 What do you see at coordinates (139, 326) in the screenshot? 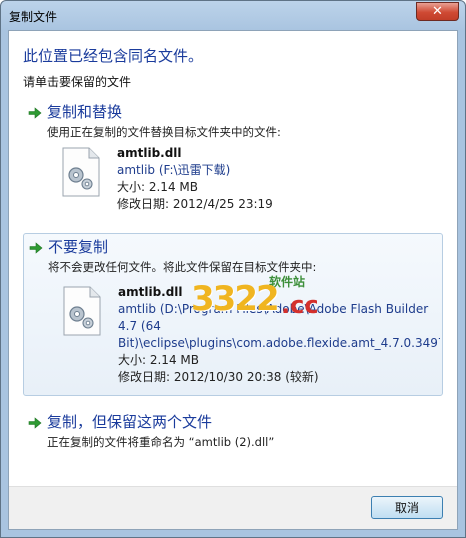
I see `file-location-line-2: 4.7 (64` at bounding box center [139, 326].